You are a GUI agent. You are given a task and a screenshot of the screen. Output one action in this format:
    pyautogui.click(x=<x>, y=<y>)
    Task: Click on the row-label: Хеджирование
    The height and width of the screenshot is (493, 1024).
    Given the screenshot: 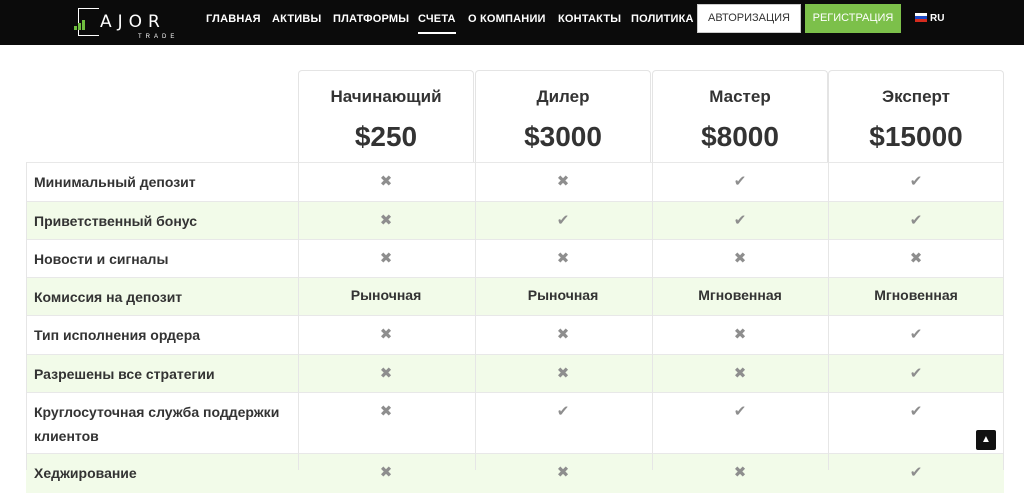 What is the action you would take?
    pyautogui.click(x=85, y=473)
    